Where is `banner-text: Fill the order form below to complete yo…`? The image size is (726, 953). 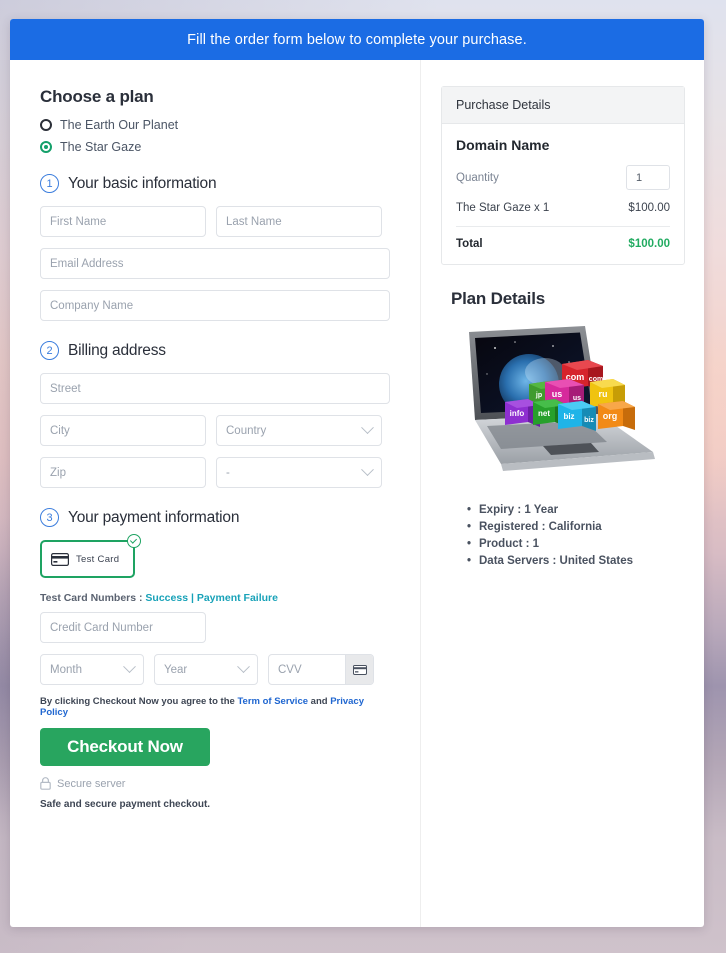 banner-text: Fill the order form below to complete yo… is located at coordinates (357, 39).